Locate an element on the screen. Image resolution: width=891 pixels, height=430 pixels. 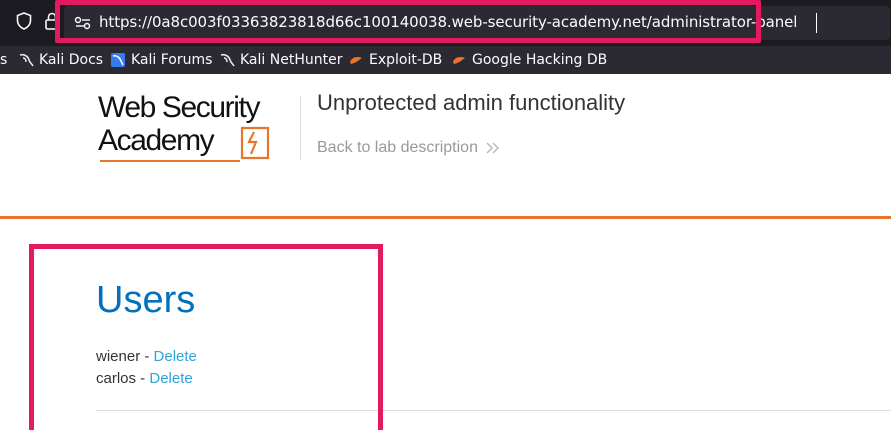
bookmark-kali-nethunter: Kali NetHunter is located at coordinates (280, 60).